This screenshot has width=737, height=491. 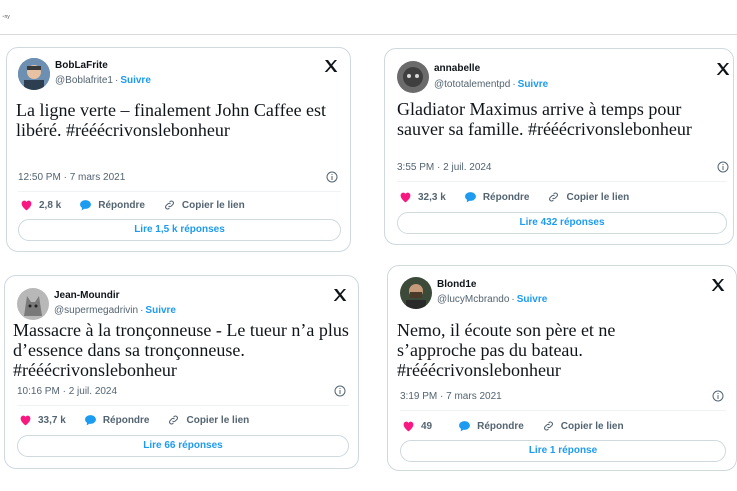 What do you see at coordinates (183, 446) in the screenshot?
I see `read-replies-button: Lire 66 réponses` at bounding box center [183, 446].